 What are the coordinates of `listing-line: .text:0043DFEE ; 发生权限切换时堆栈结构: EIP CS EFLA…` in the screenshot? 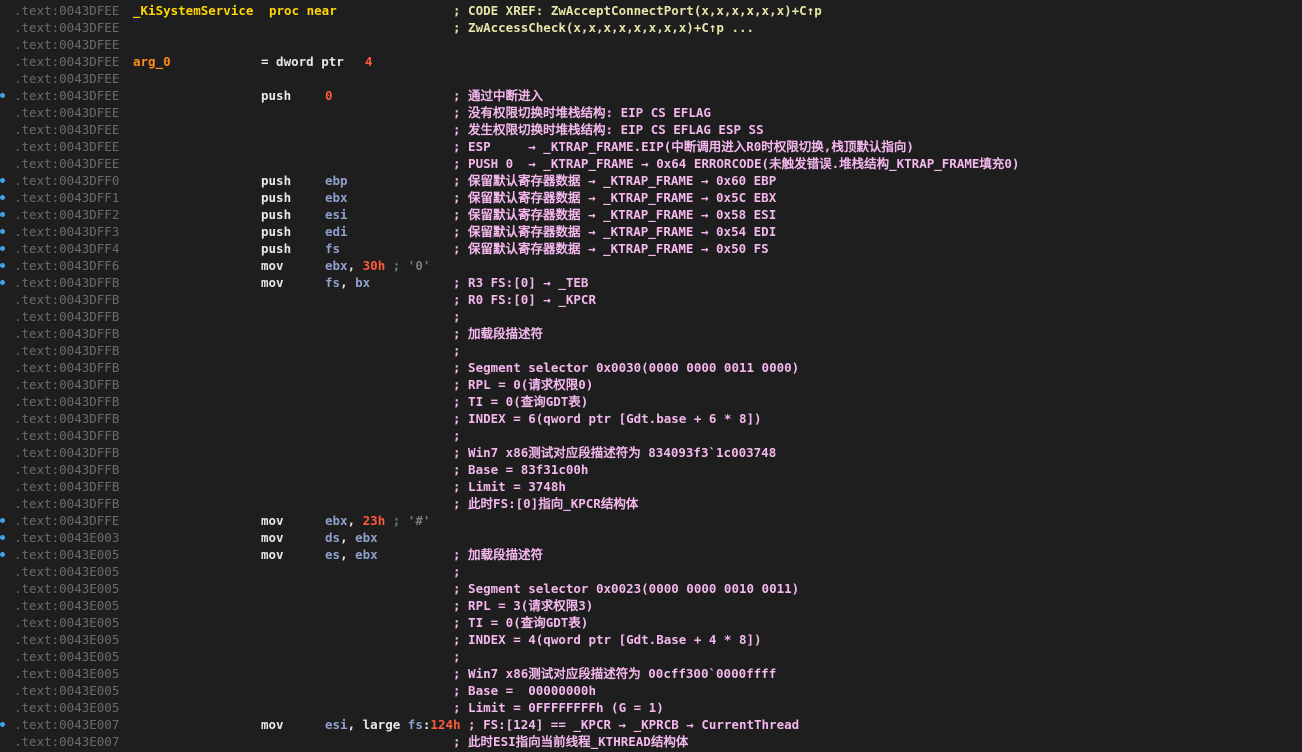 It's located at (651, 129).